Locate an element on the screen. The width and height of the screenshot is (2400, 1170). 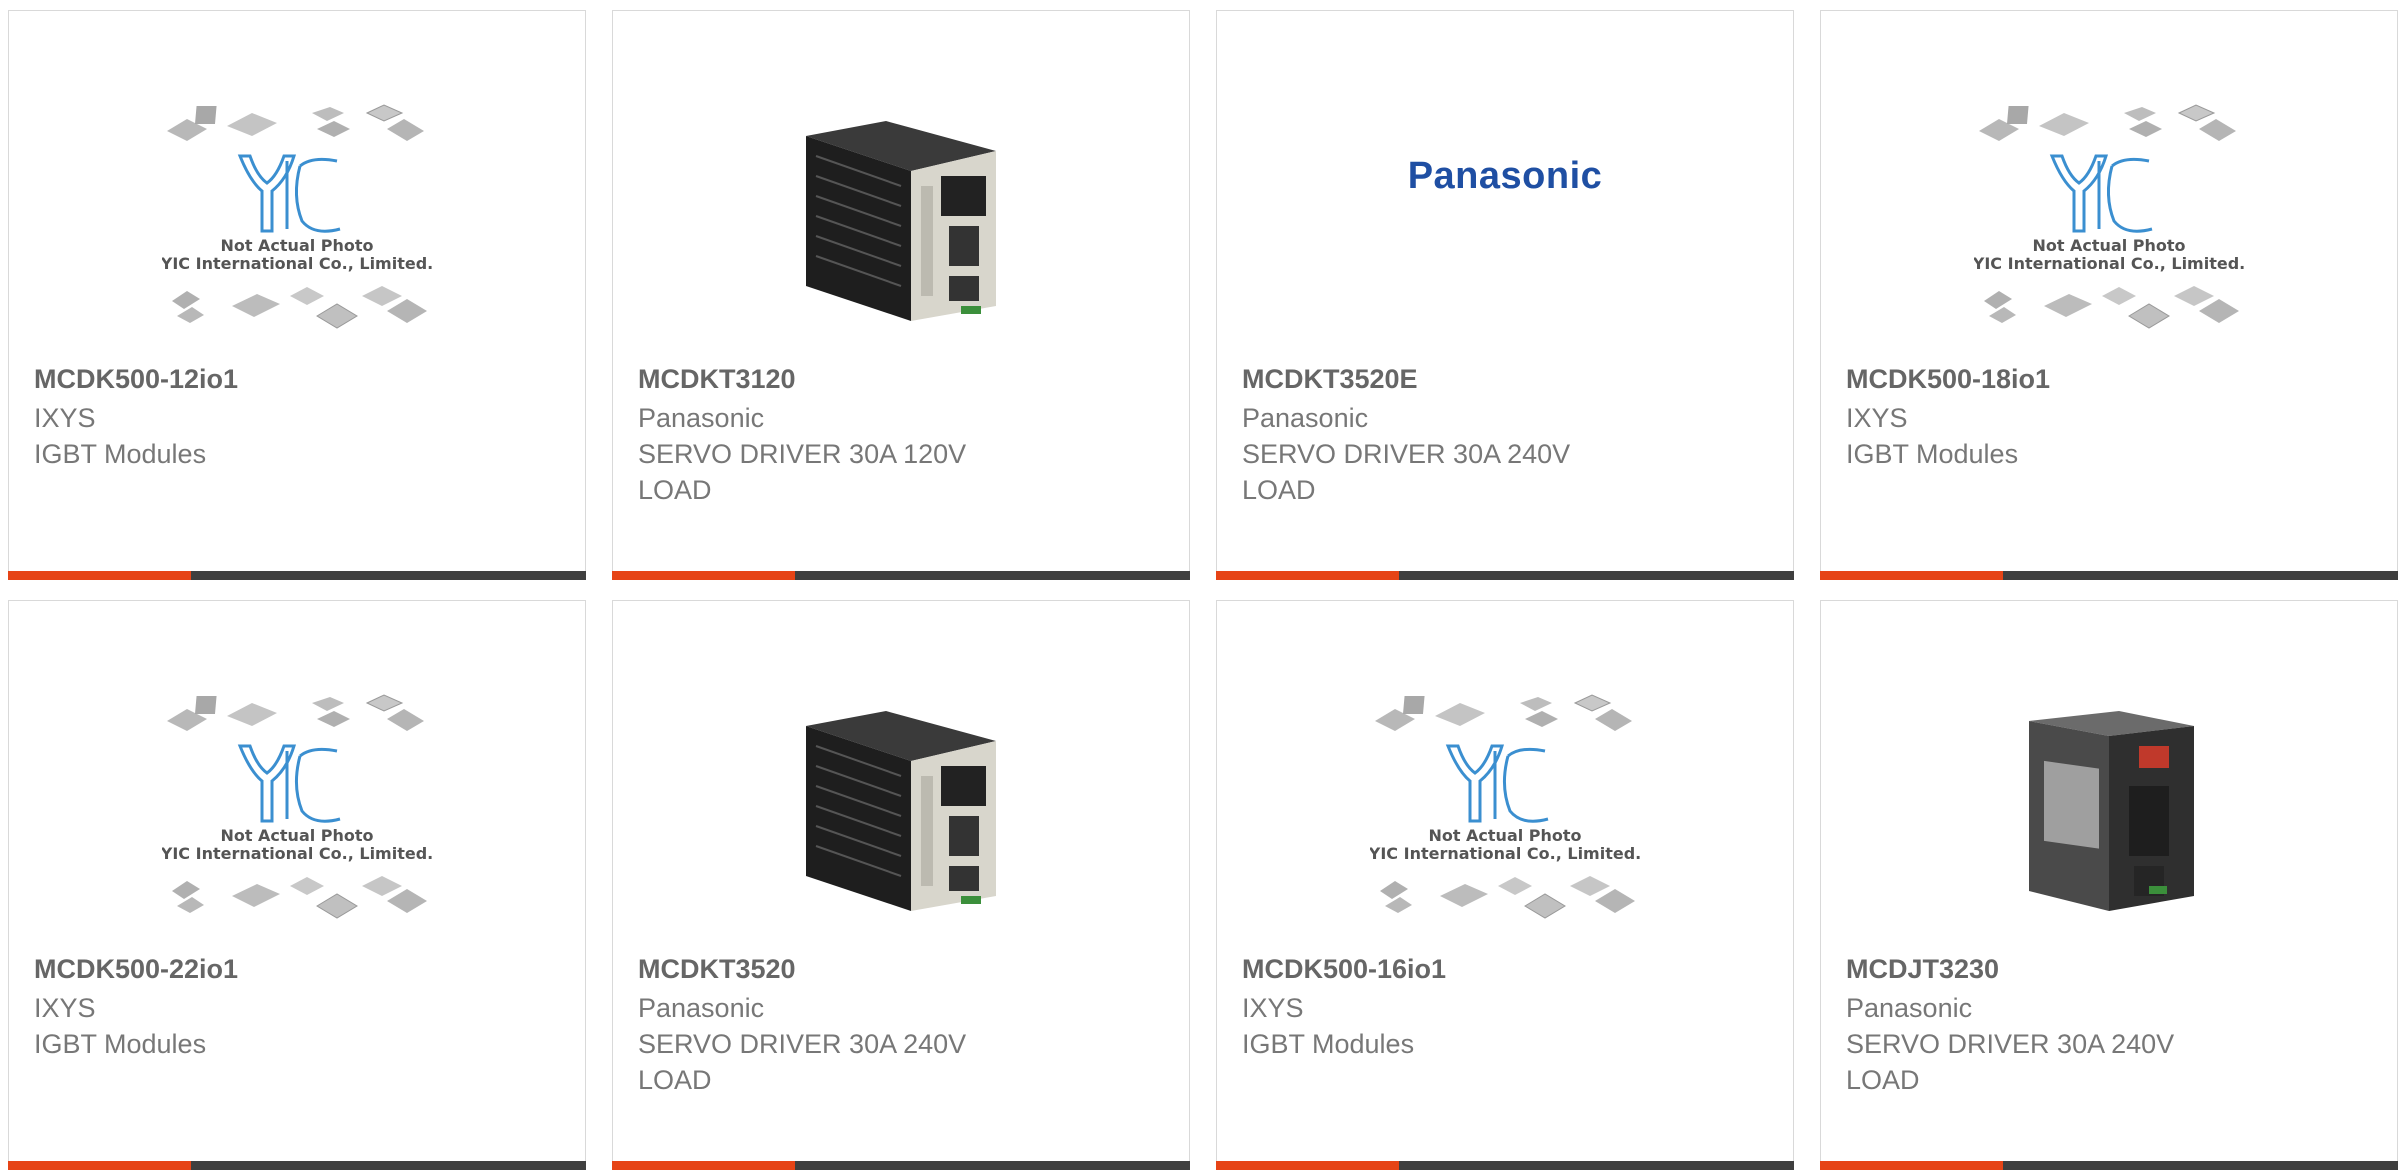
panasonic-logo: Panasonic is located at coordinates (1505, 175).